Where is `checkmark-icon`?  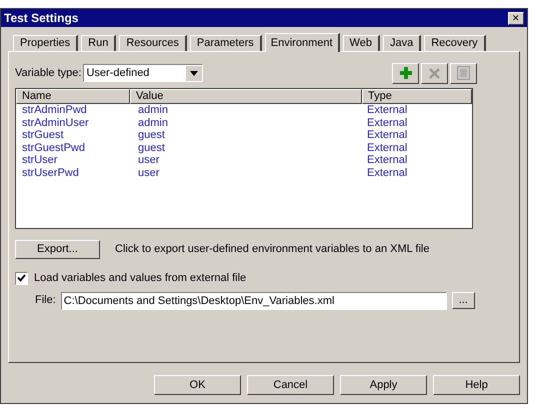 checkmark-icon is located at coordinates (21, 278).